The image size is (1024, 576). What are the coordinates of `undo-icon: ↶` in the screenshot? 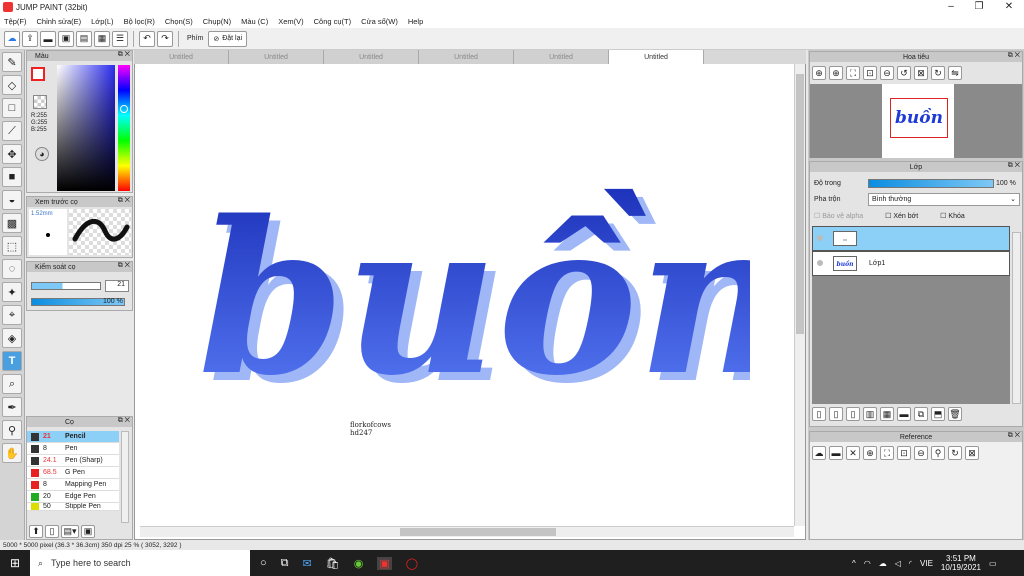 It's located at (147, 38).